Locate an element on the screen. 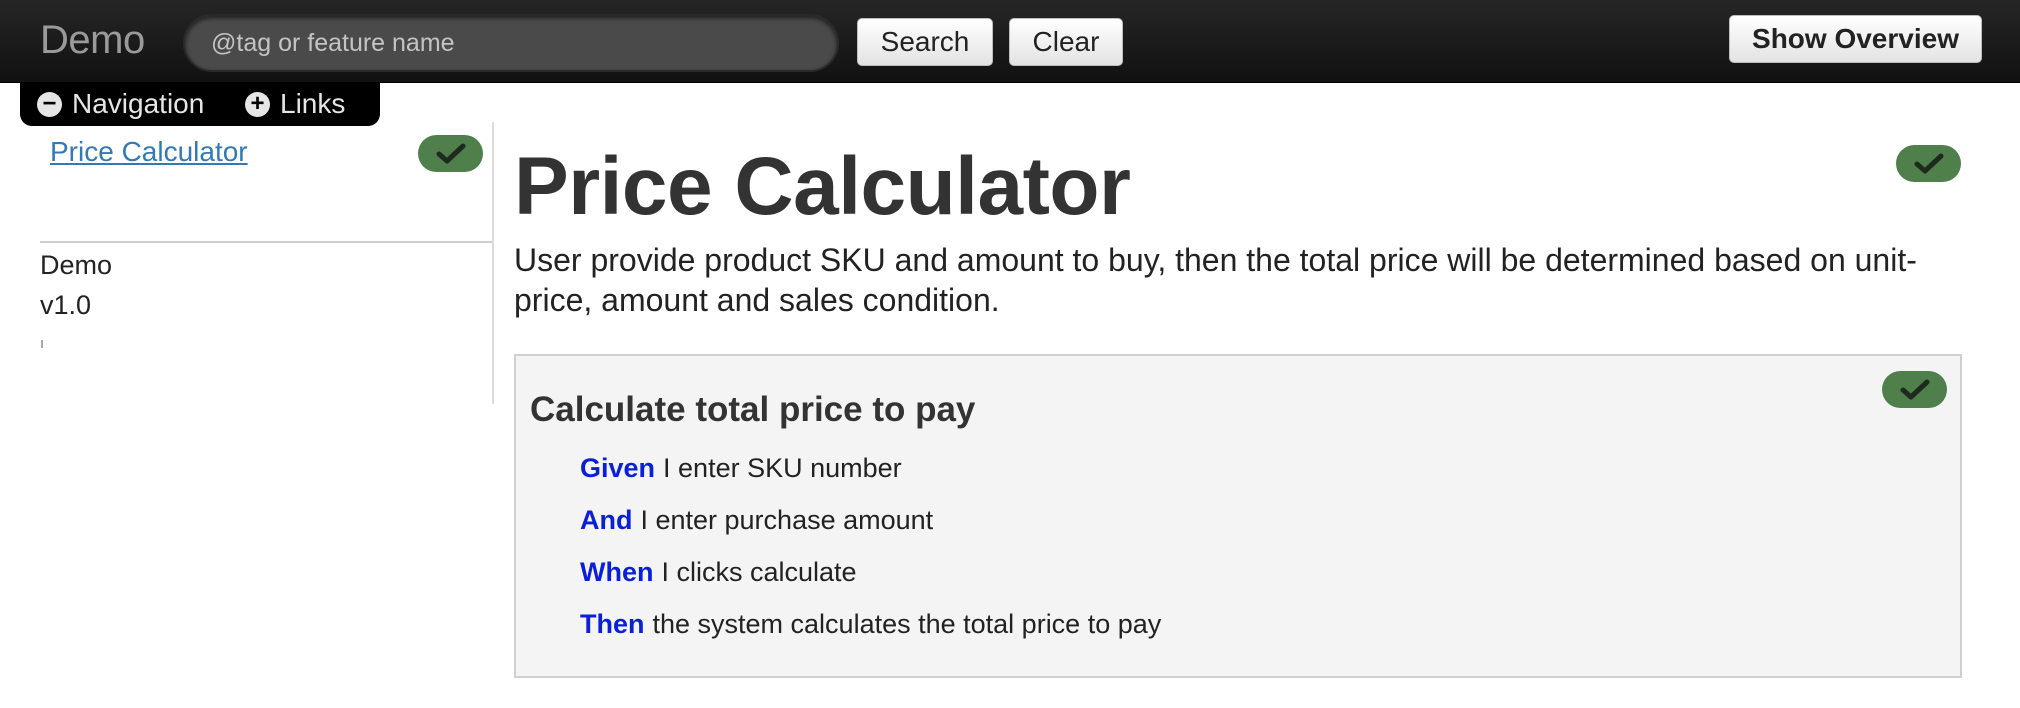 Image resolution: width=2020 pixels, height=708 pixels. sidebar-project-name: Demo is located at coordinates (76, 265).